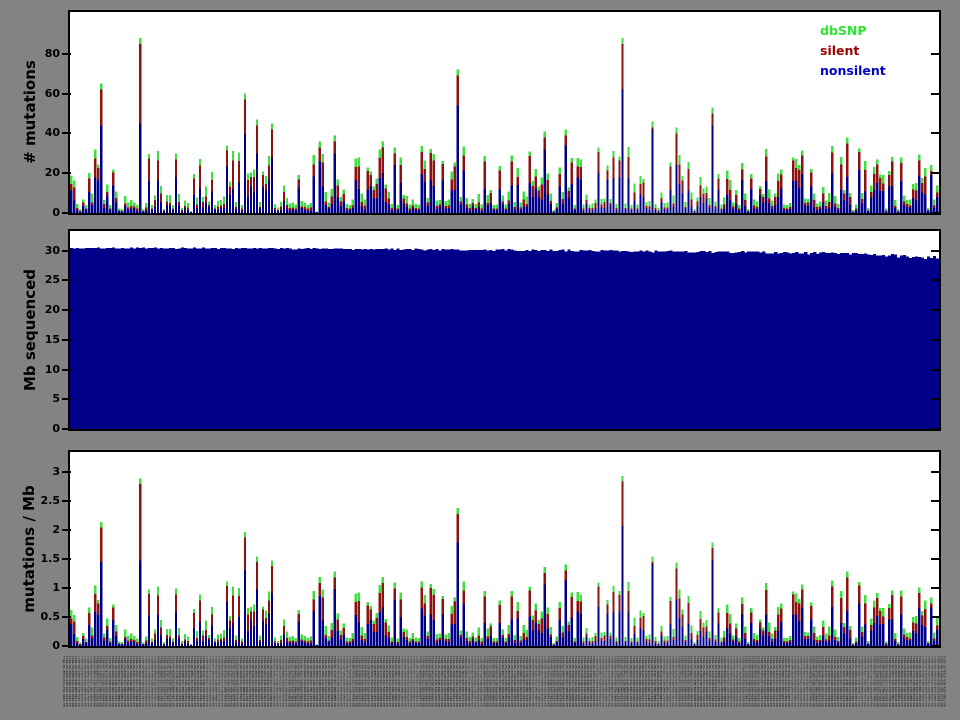 This screenshot has height=720, width=960. I want to click on y-tick-label: 1.5, so click(50, 559).